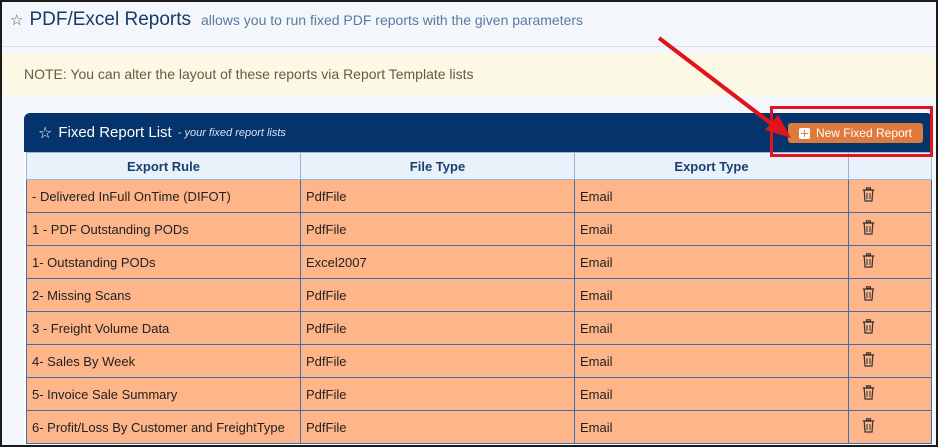 Image resolution: width=938 pixels, height=447 pixels. What do you see at coordinates (163, 229) in the screenshot?
I see `cell-export-rule: 1 - PDF Outstanding PODs` at bounding box center [163, 229].